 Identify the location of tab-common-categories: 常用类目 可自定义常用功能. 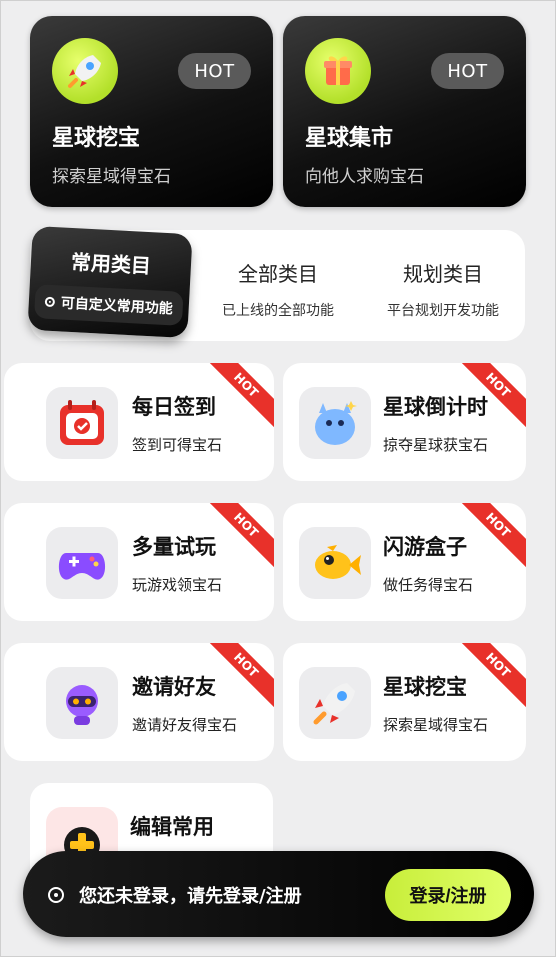
(110, 282).